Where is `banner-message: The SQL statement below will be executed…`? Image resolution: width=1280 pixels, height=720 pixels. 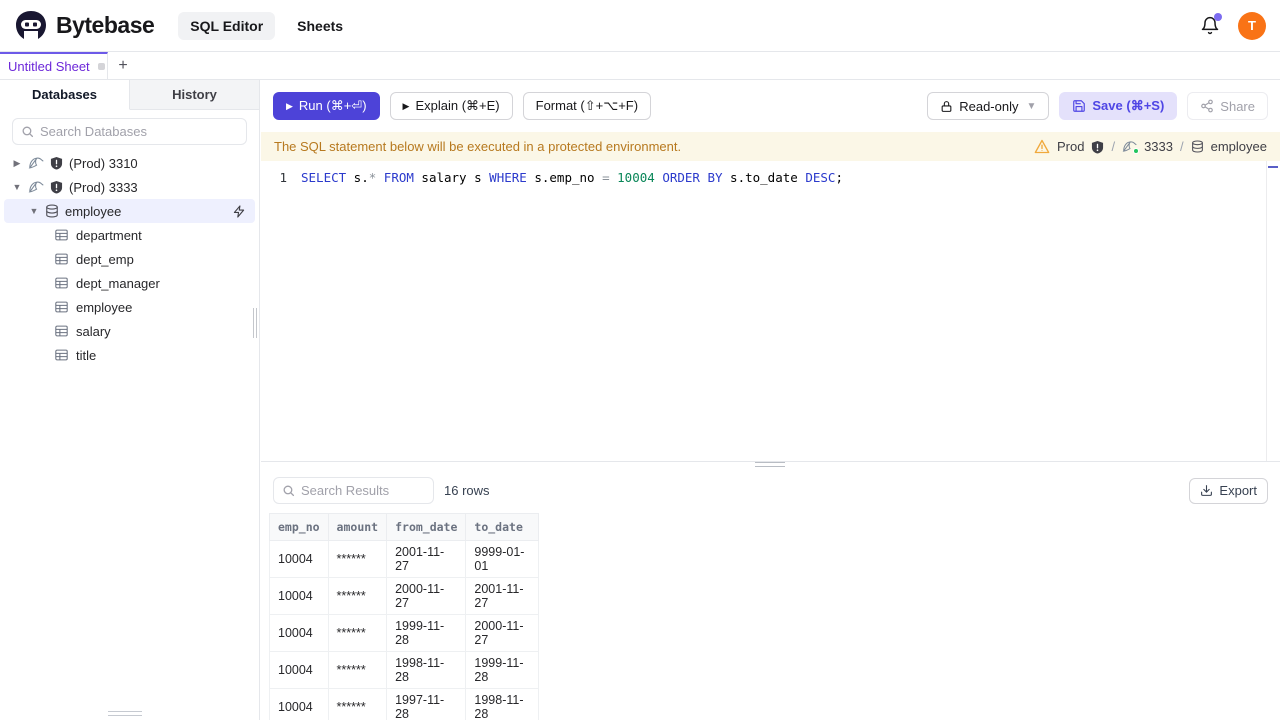
banner-message: The SQL statement below will be executed… is located at coordinates (478, 146).